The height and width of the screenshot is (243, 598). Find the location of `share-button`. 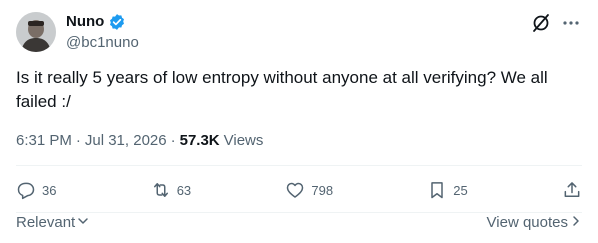

share-button is located at coordinates (572, 190).